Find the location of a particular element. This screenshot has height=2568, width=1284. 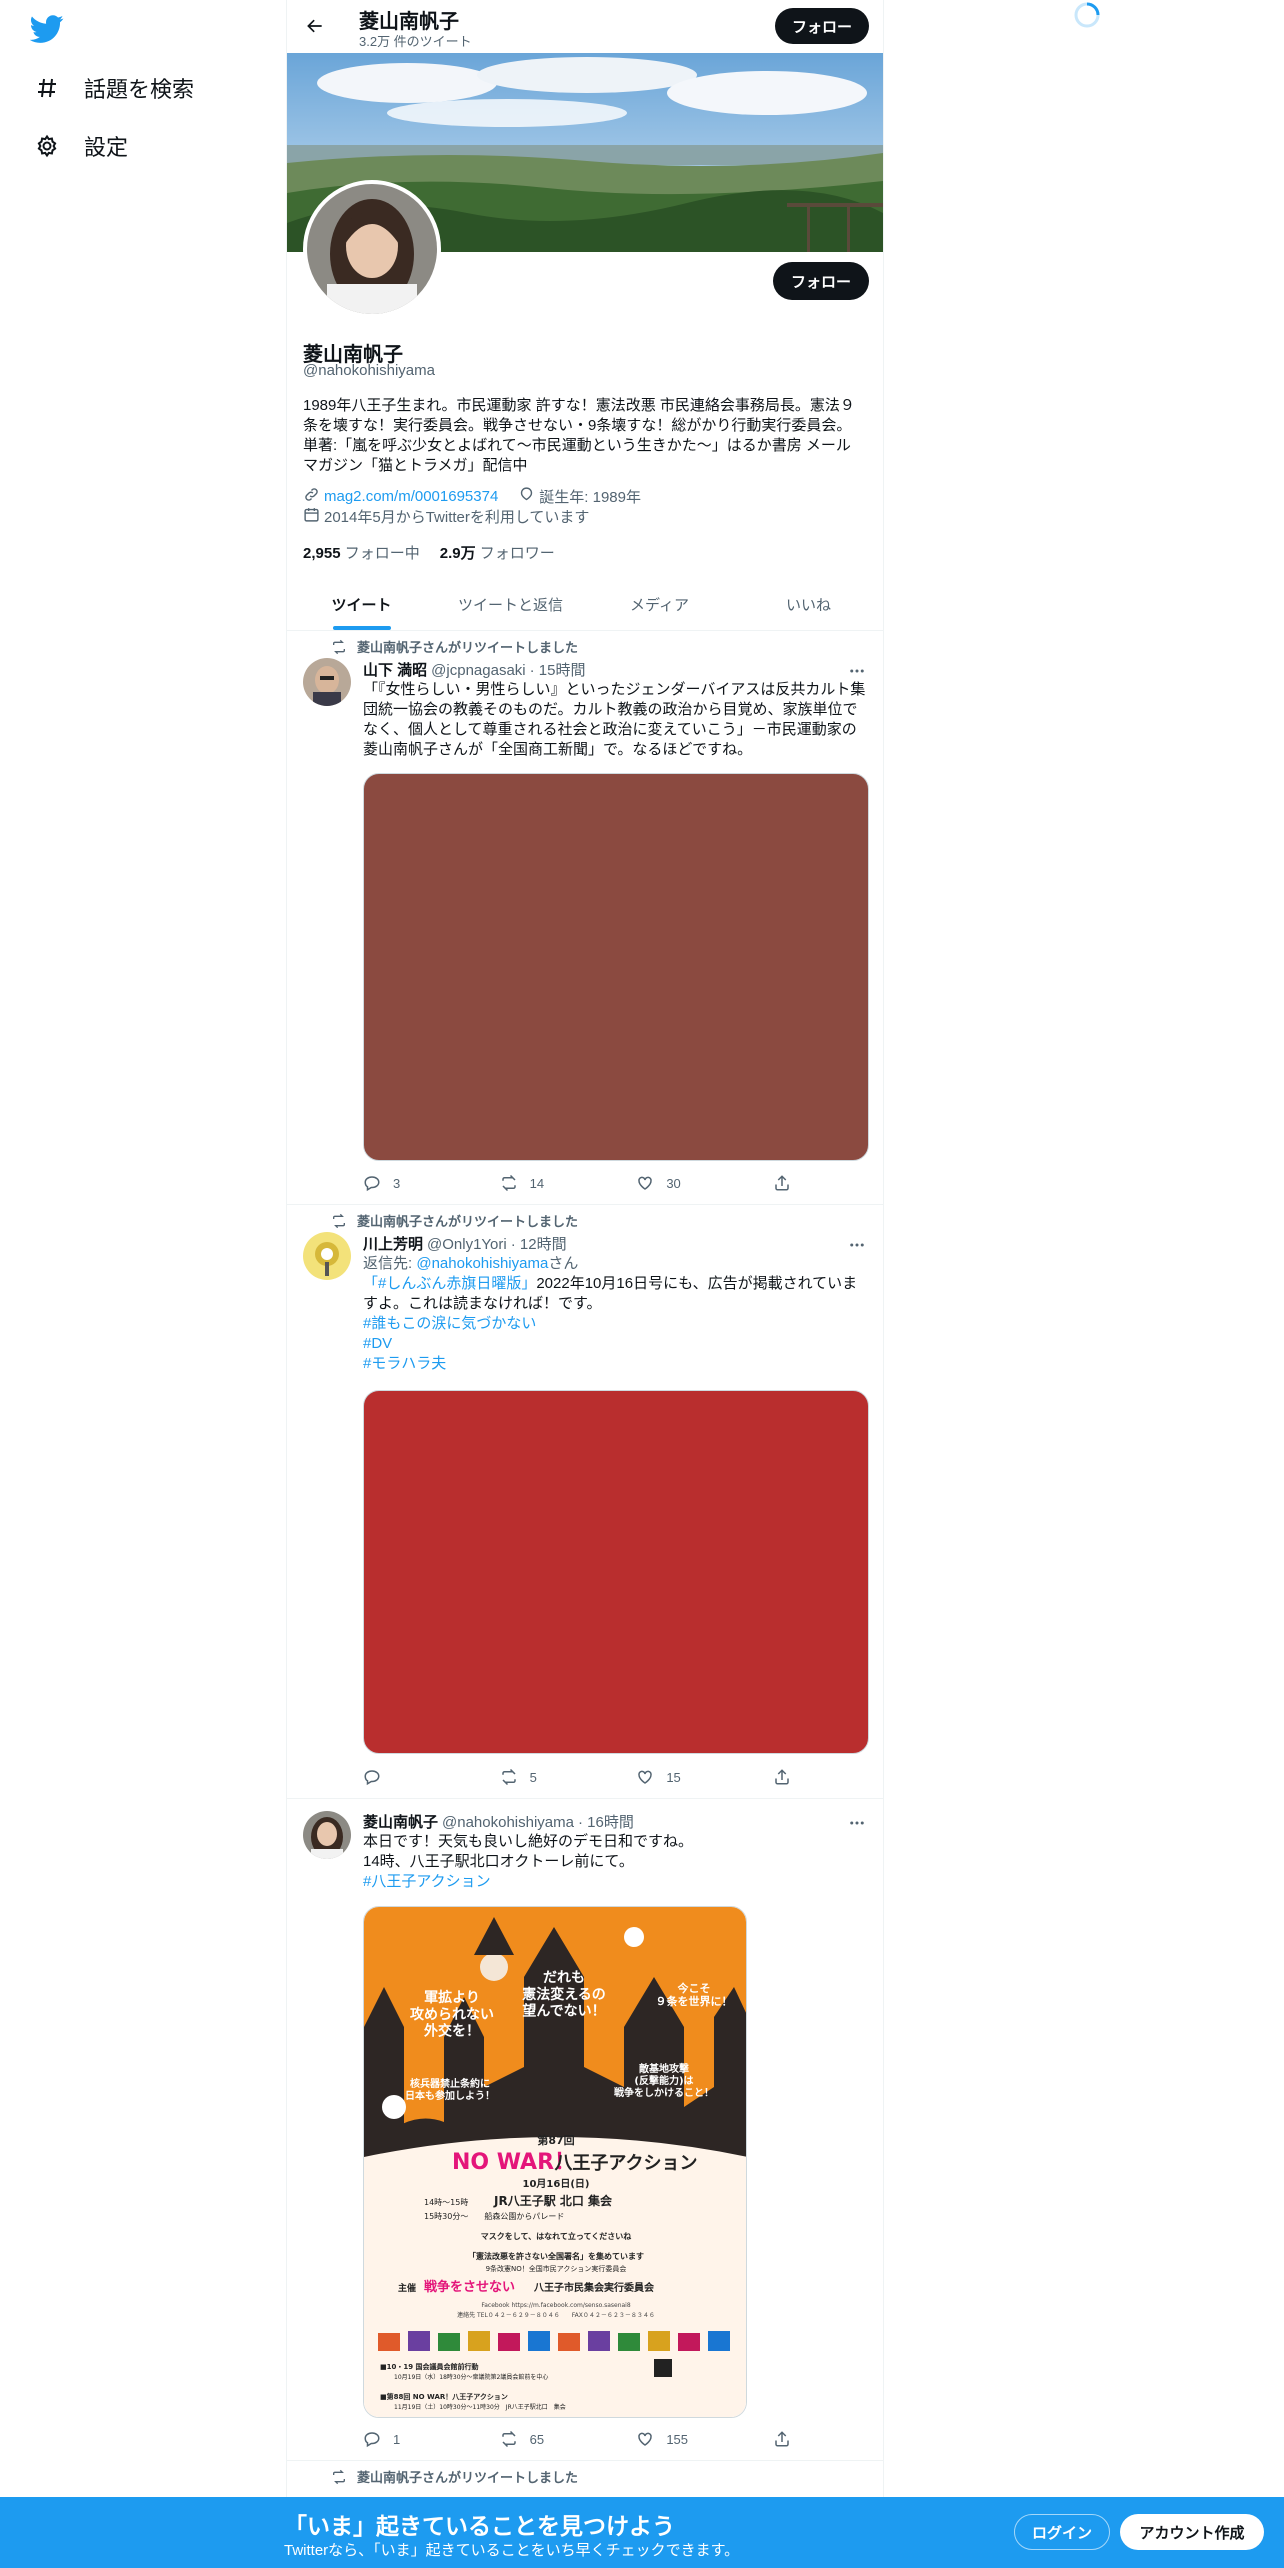

poster-date: 10月16日(日) is located at coordinates (556, 2184).